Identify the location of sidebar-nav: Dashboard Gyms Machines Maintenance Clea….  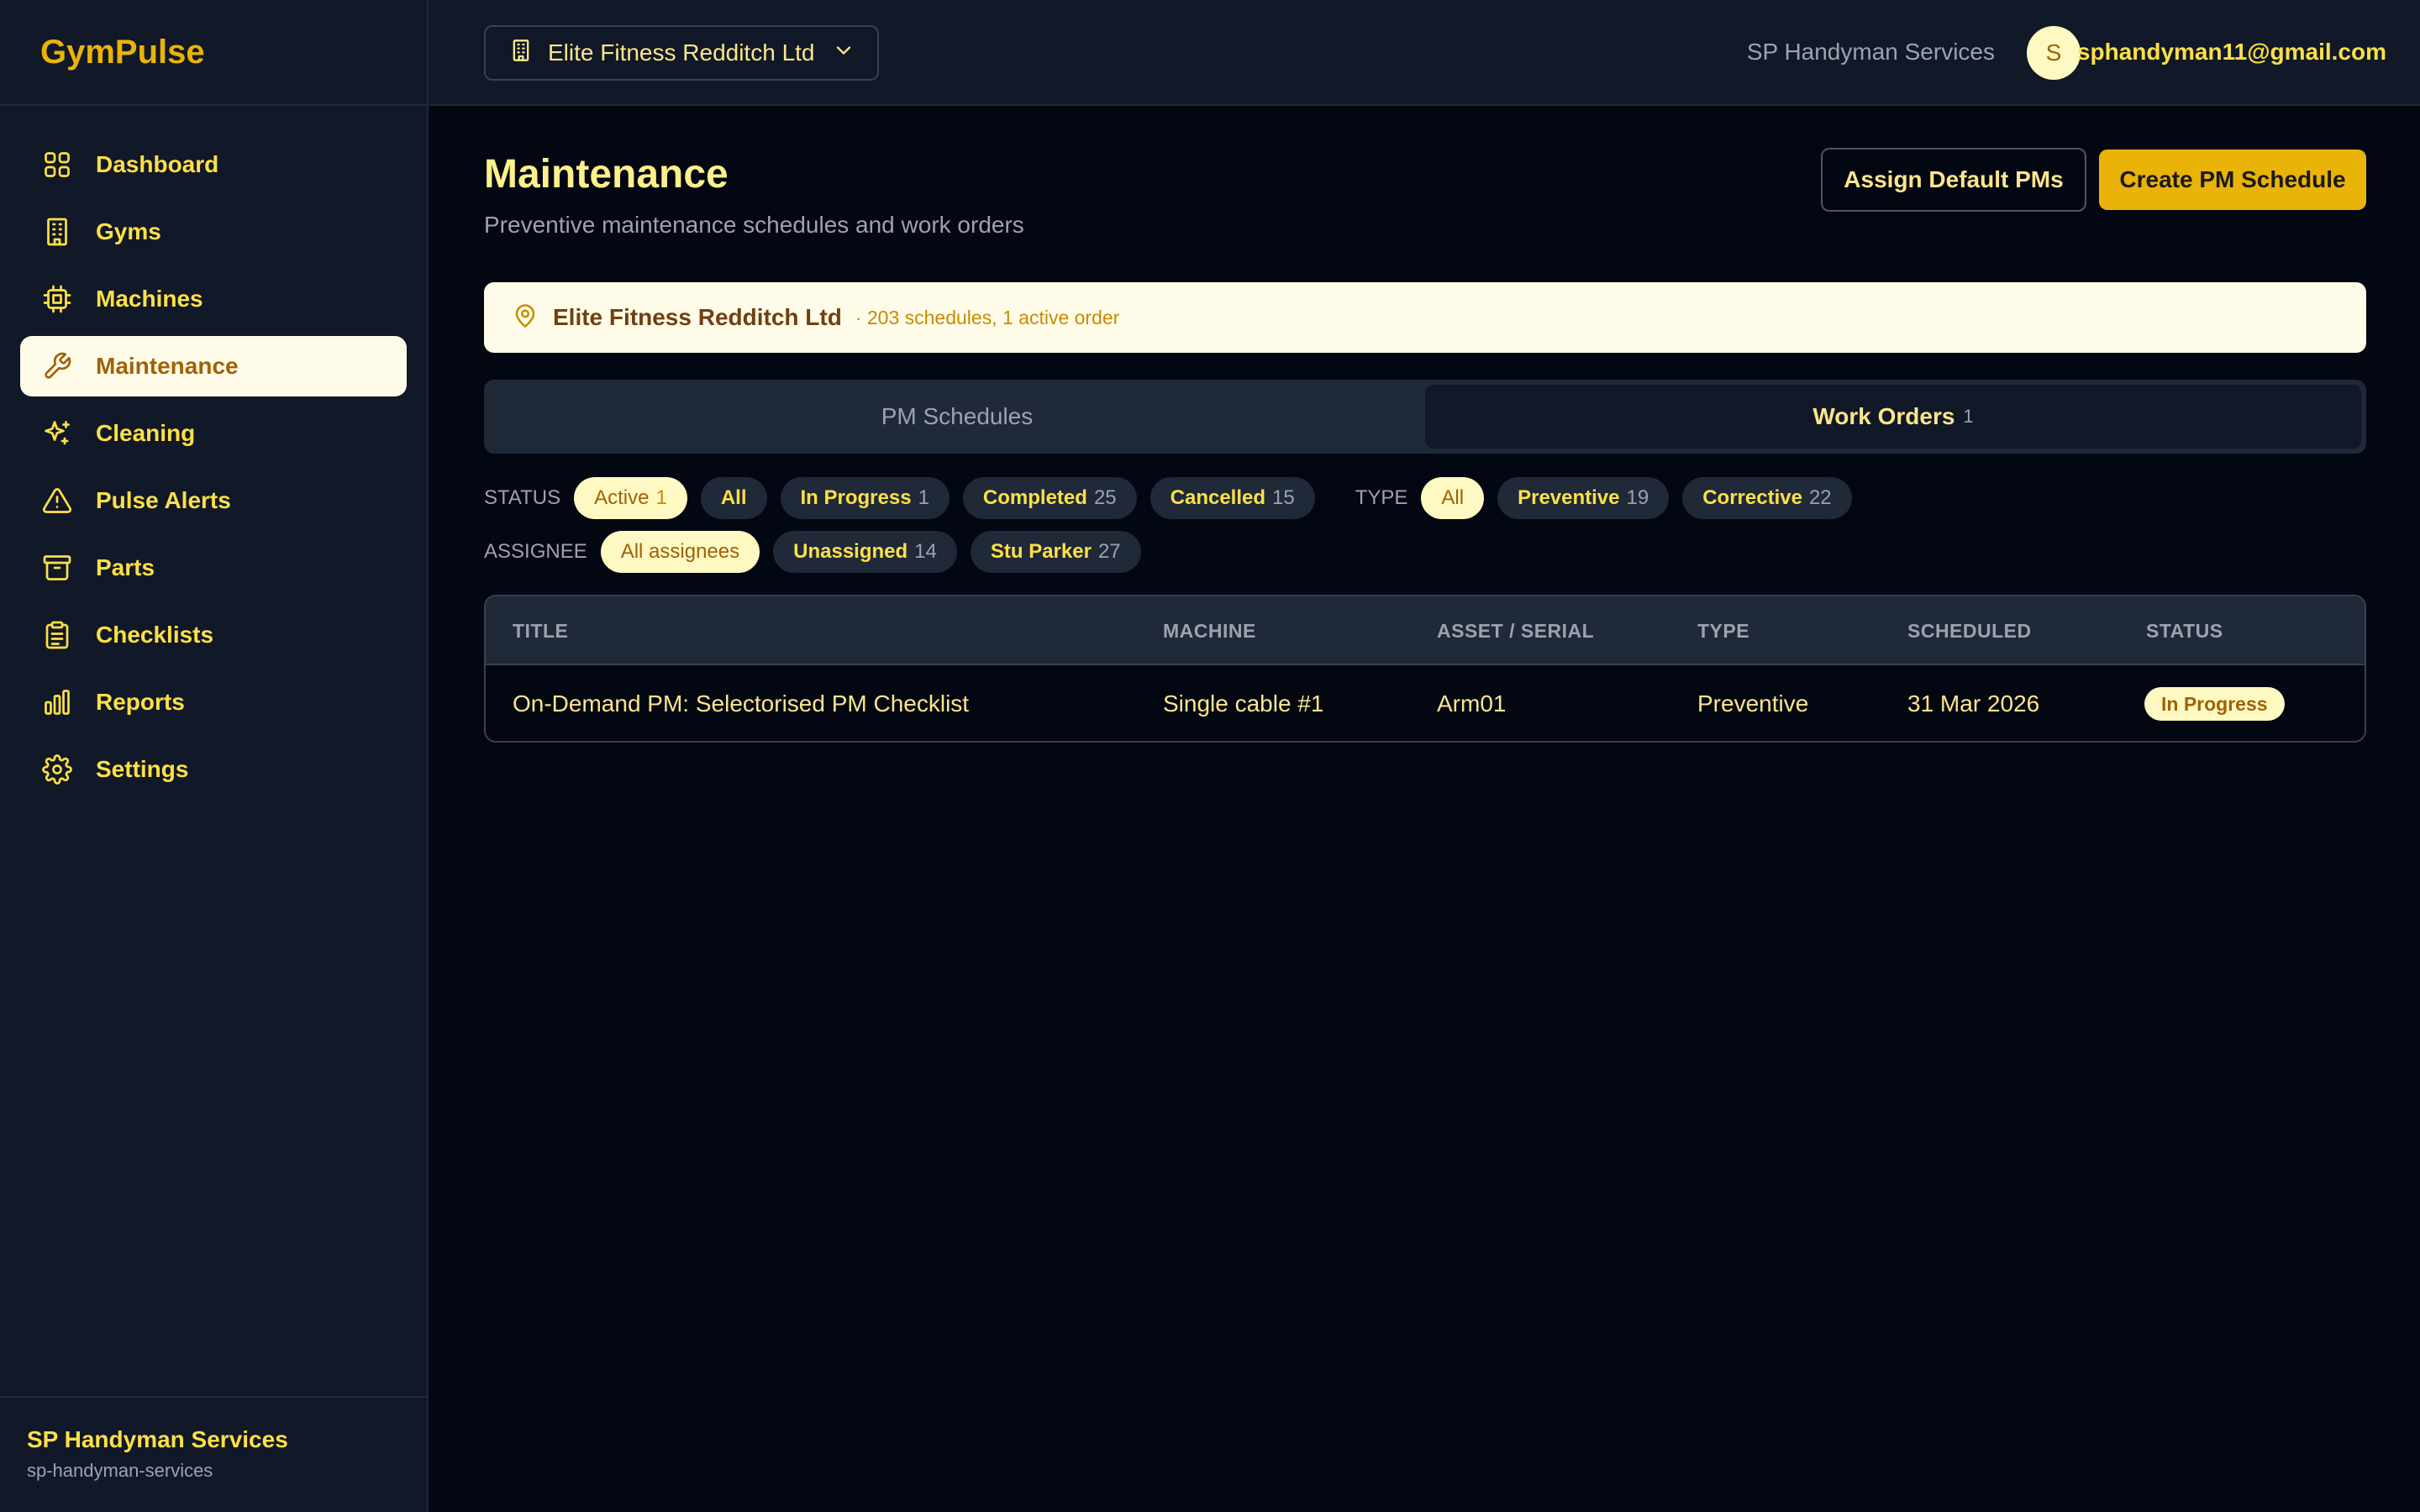
(214, 466).